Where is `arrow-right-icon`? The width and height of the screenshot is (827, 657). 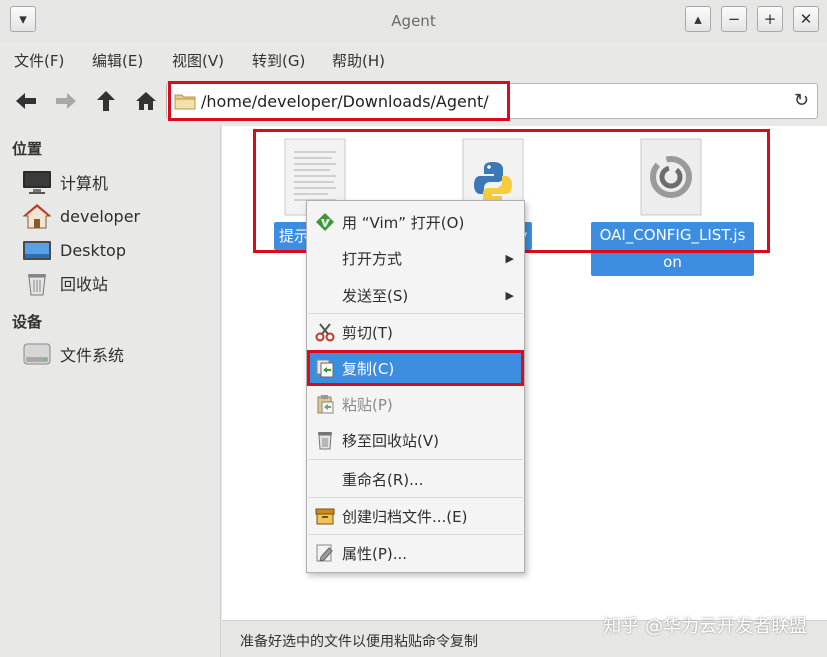 arrow-right-icon is located at coordinates (66, 101).